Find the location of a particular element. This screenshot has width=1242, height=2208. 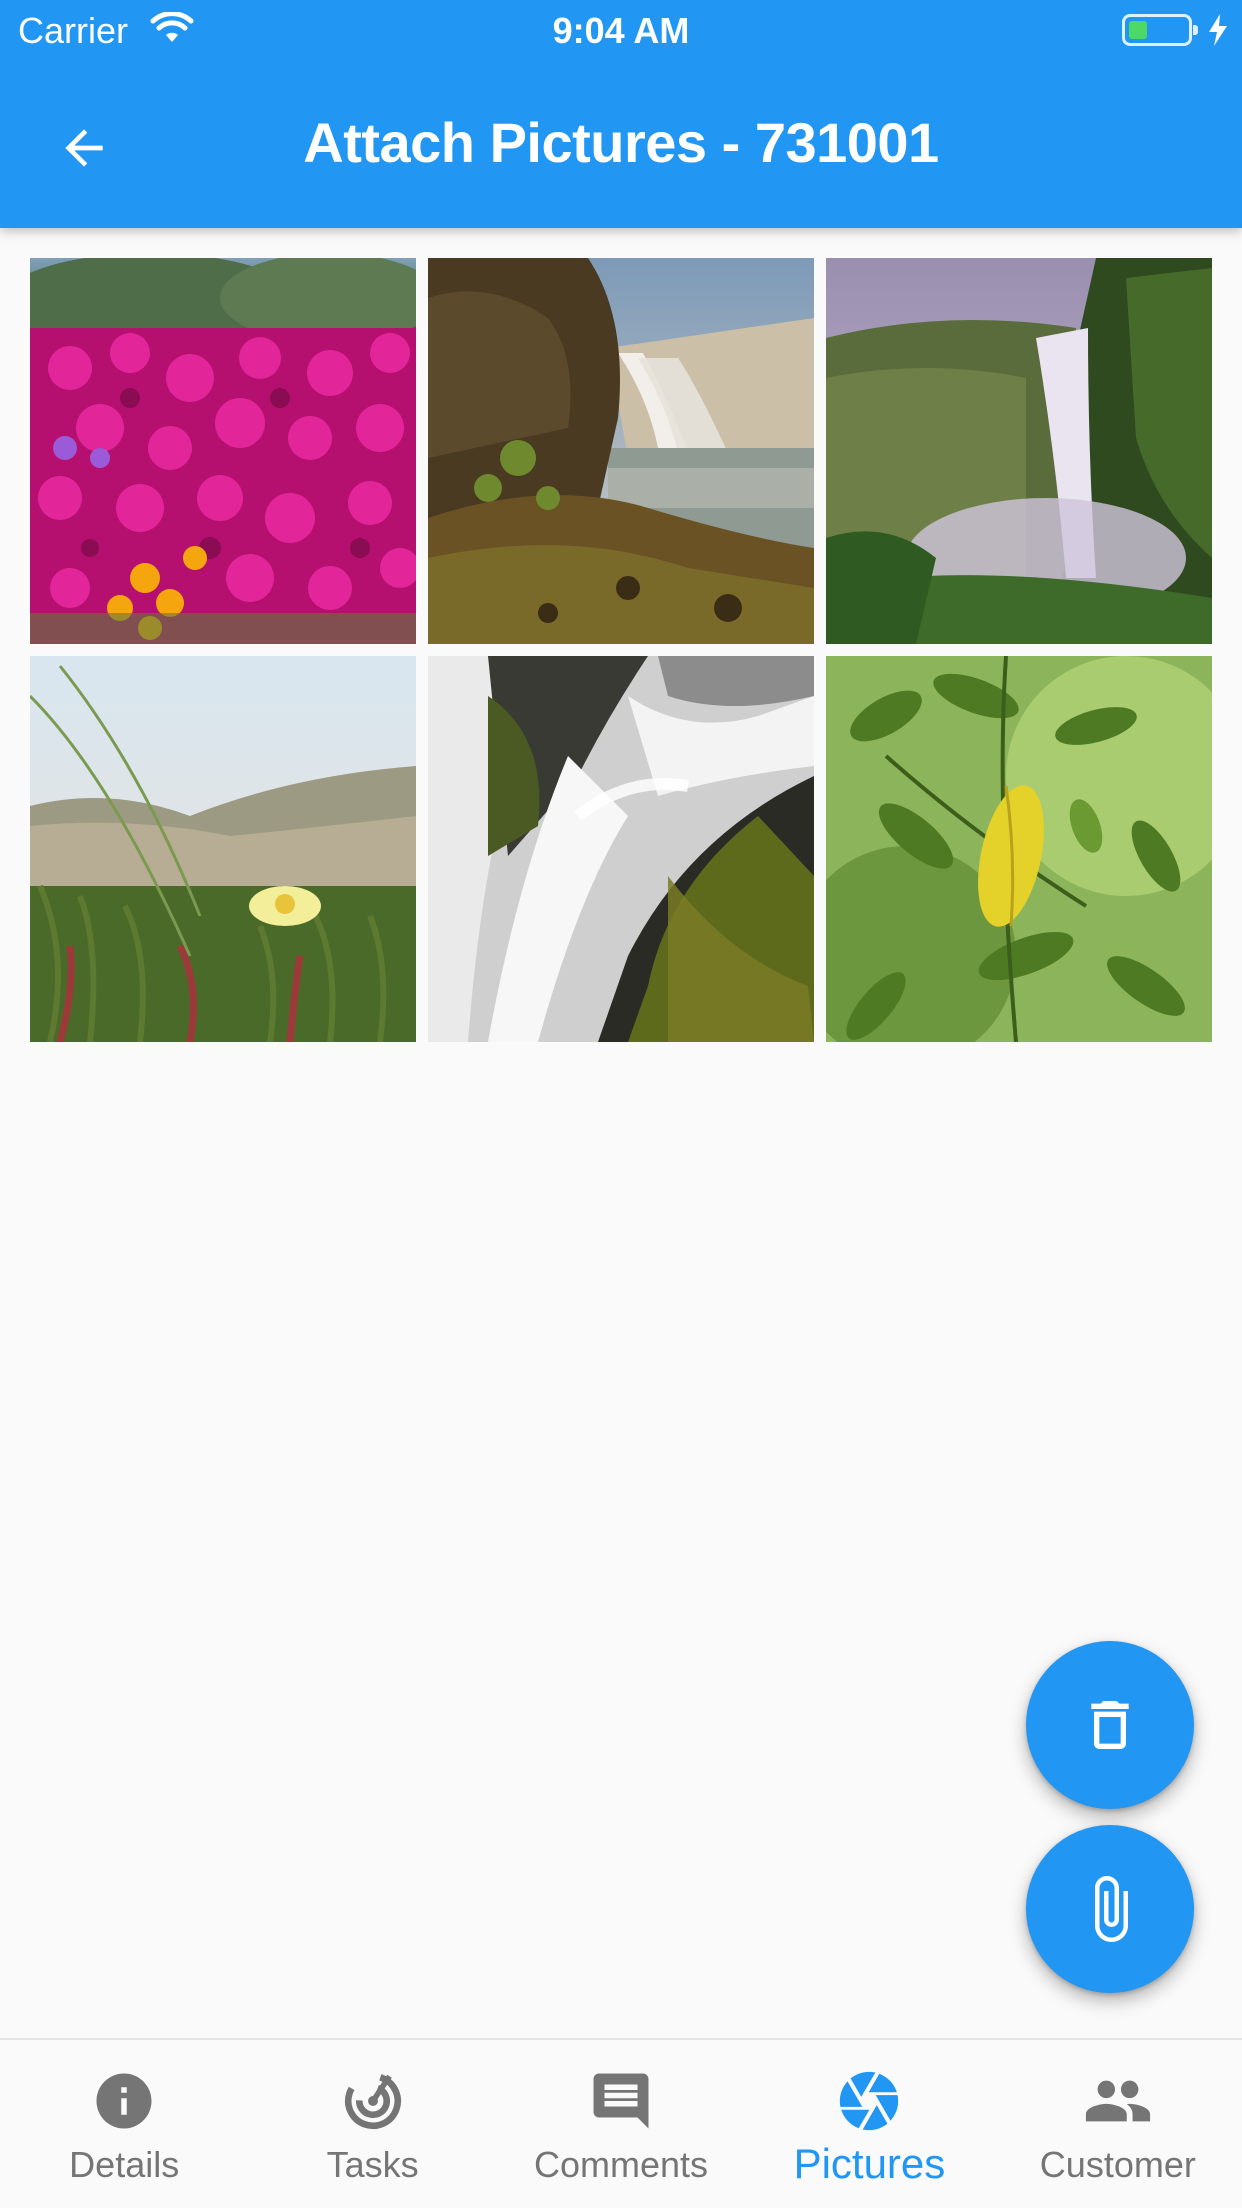

camera-aperture-icon is located at coordinates (869, 2101).